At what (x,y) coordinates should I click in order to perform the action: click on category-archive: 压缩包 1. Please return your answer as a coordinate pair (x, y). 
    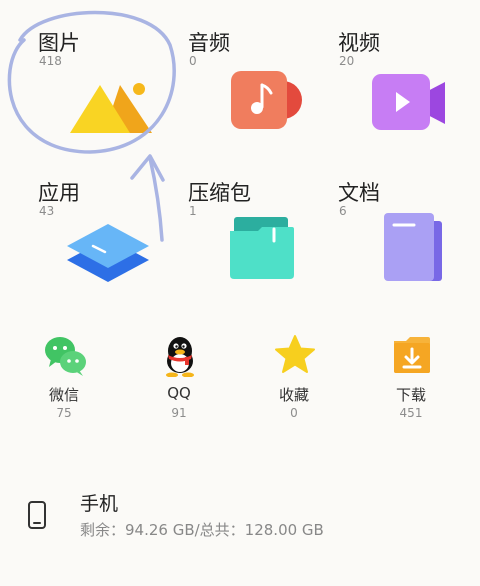
    Looking at the image, I should click on (258, 247).